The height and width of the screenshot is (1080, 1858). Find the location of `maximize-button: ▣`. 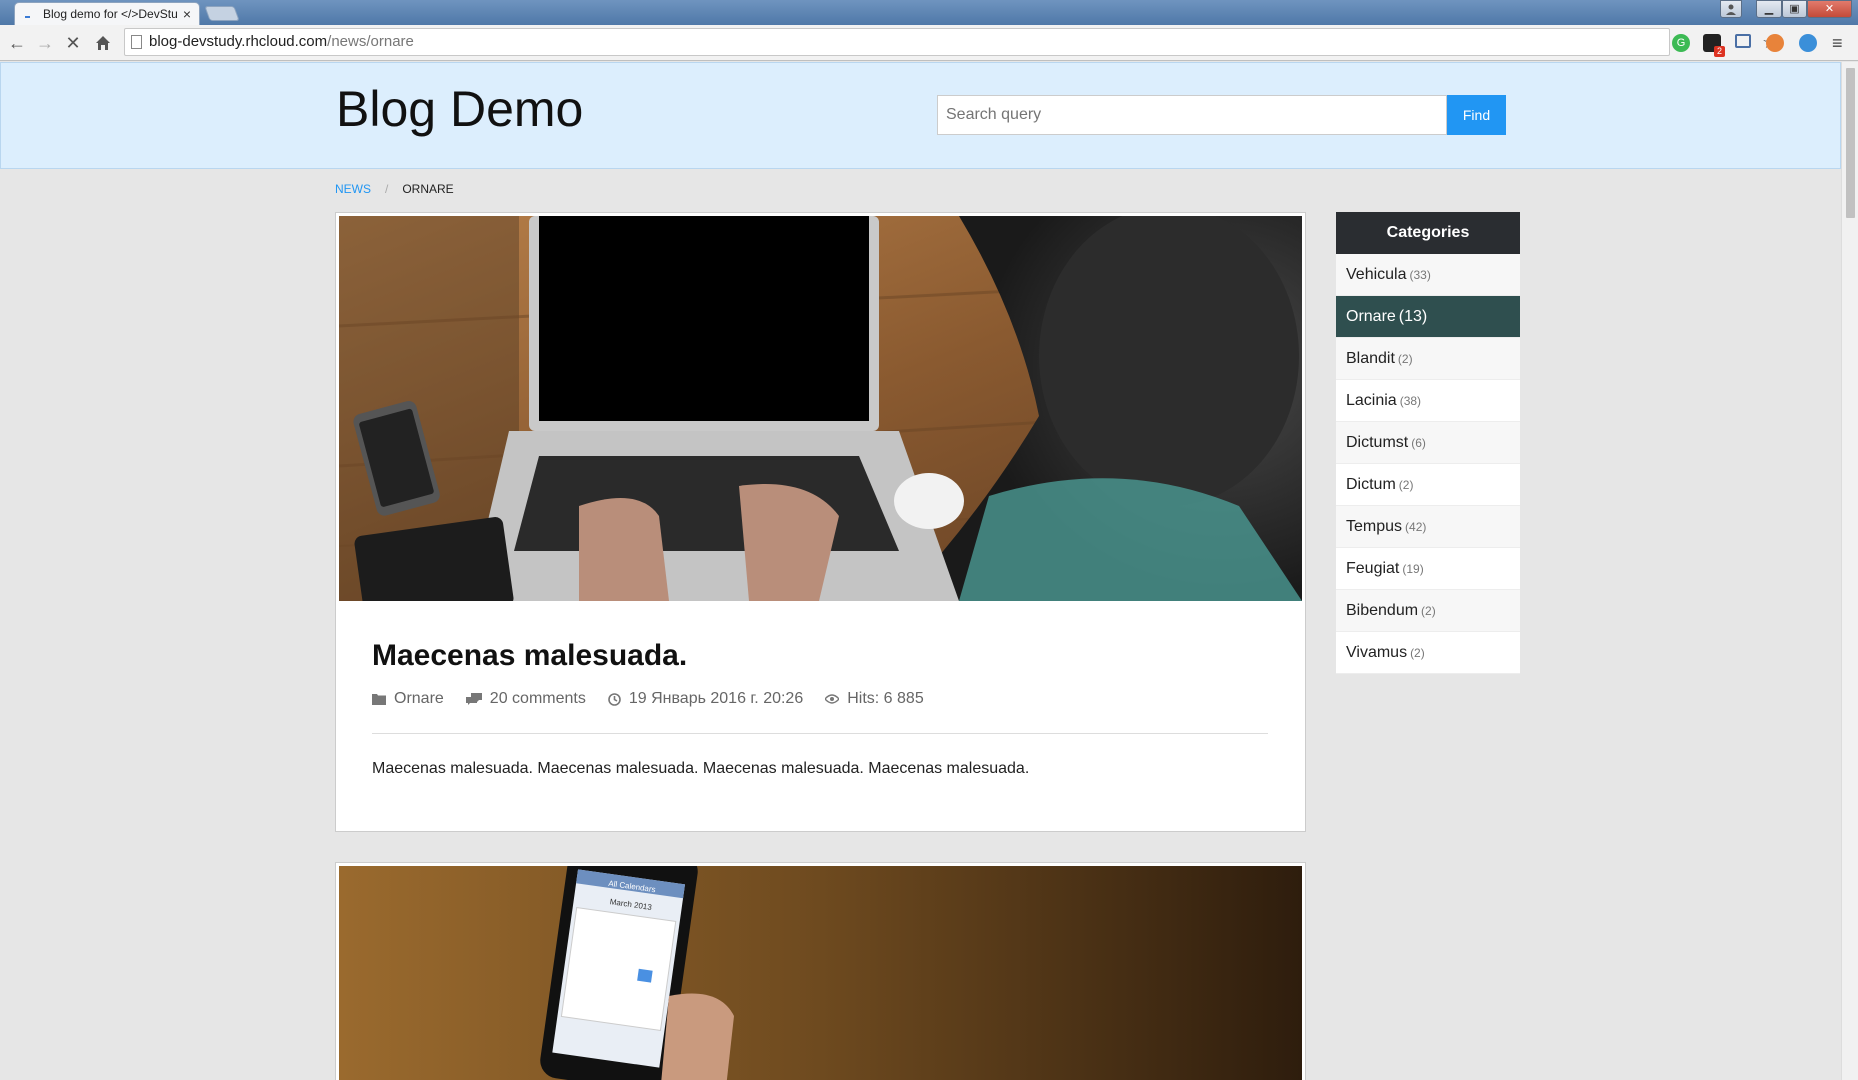

maximize-button: ▣ is located at coordinates (1794, 9).